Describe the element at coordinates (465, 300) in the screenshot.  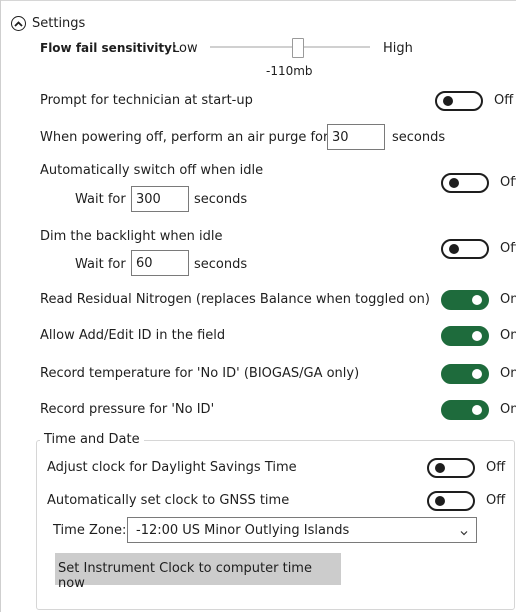
I see `residual-nitrogen-toggle` at that location.